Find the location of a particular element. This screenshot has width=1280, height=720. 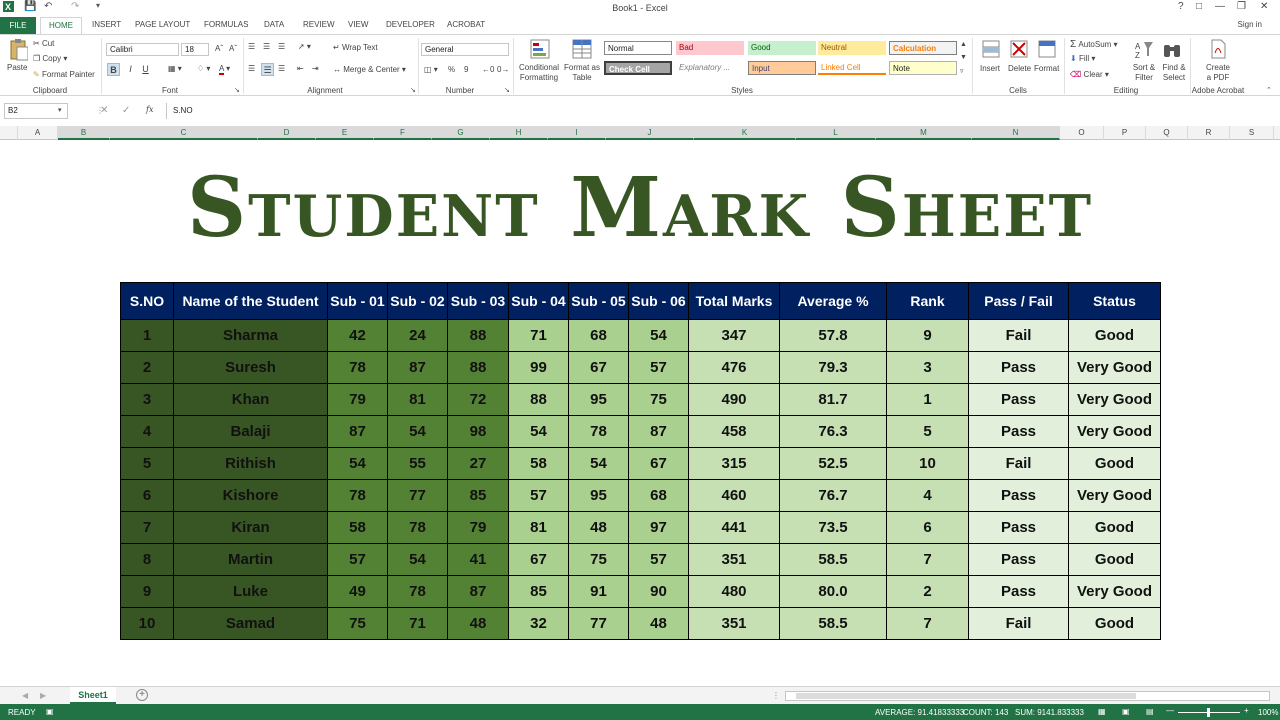

cell-average: 79.3 is located at coordinates (833, 367).